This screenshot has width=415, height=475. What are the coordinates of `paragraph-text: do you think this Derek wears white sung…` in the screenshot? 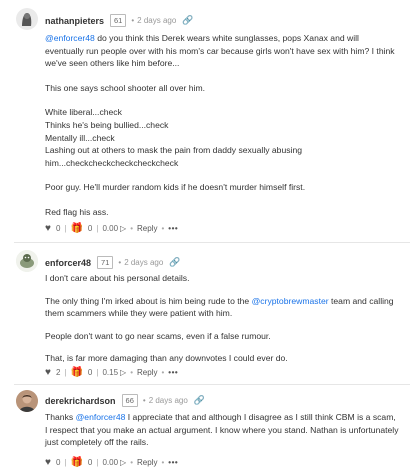 It's located at (220, 51).